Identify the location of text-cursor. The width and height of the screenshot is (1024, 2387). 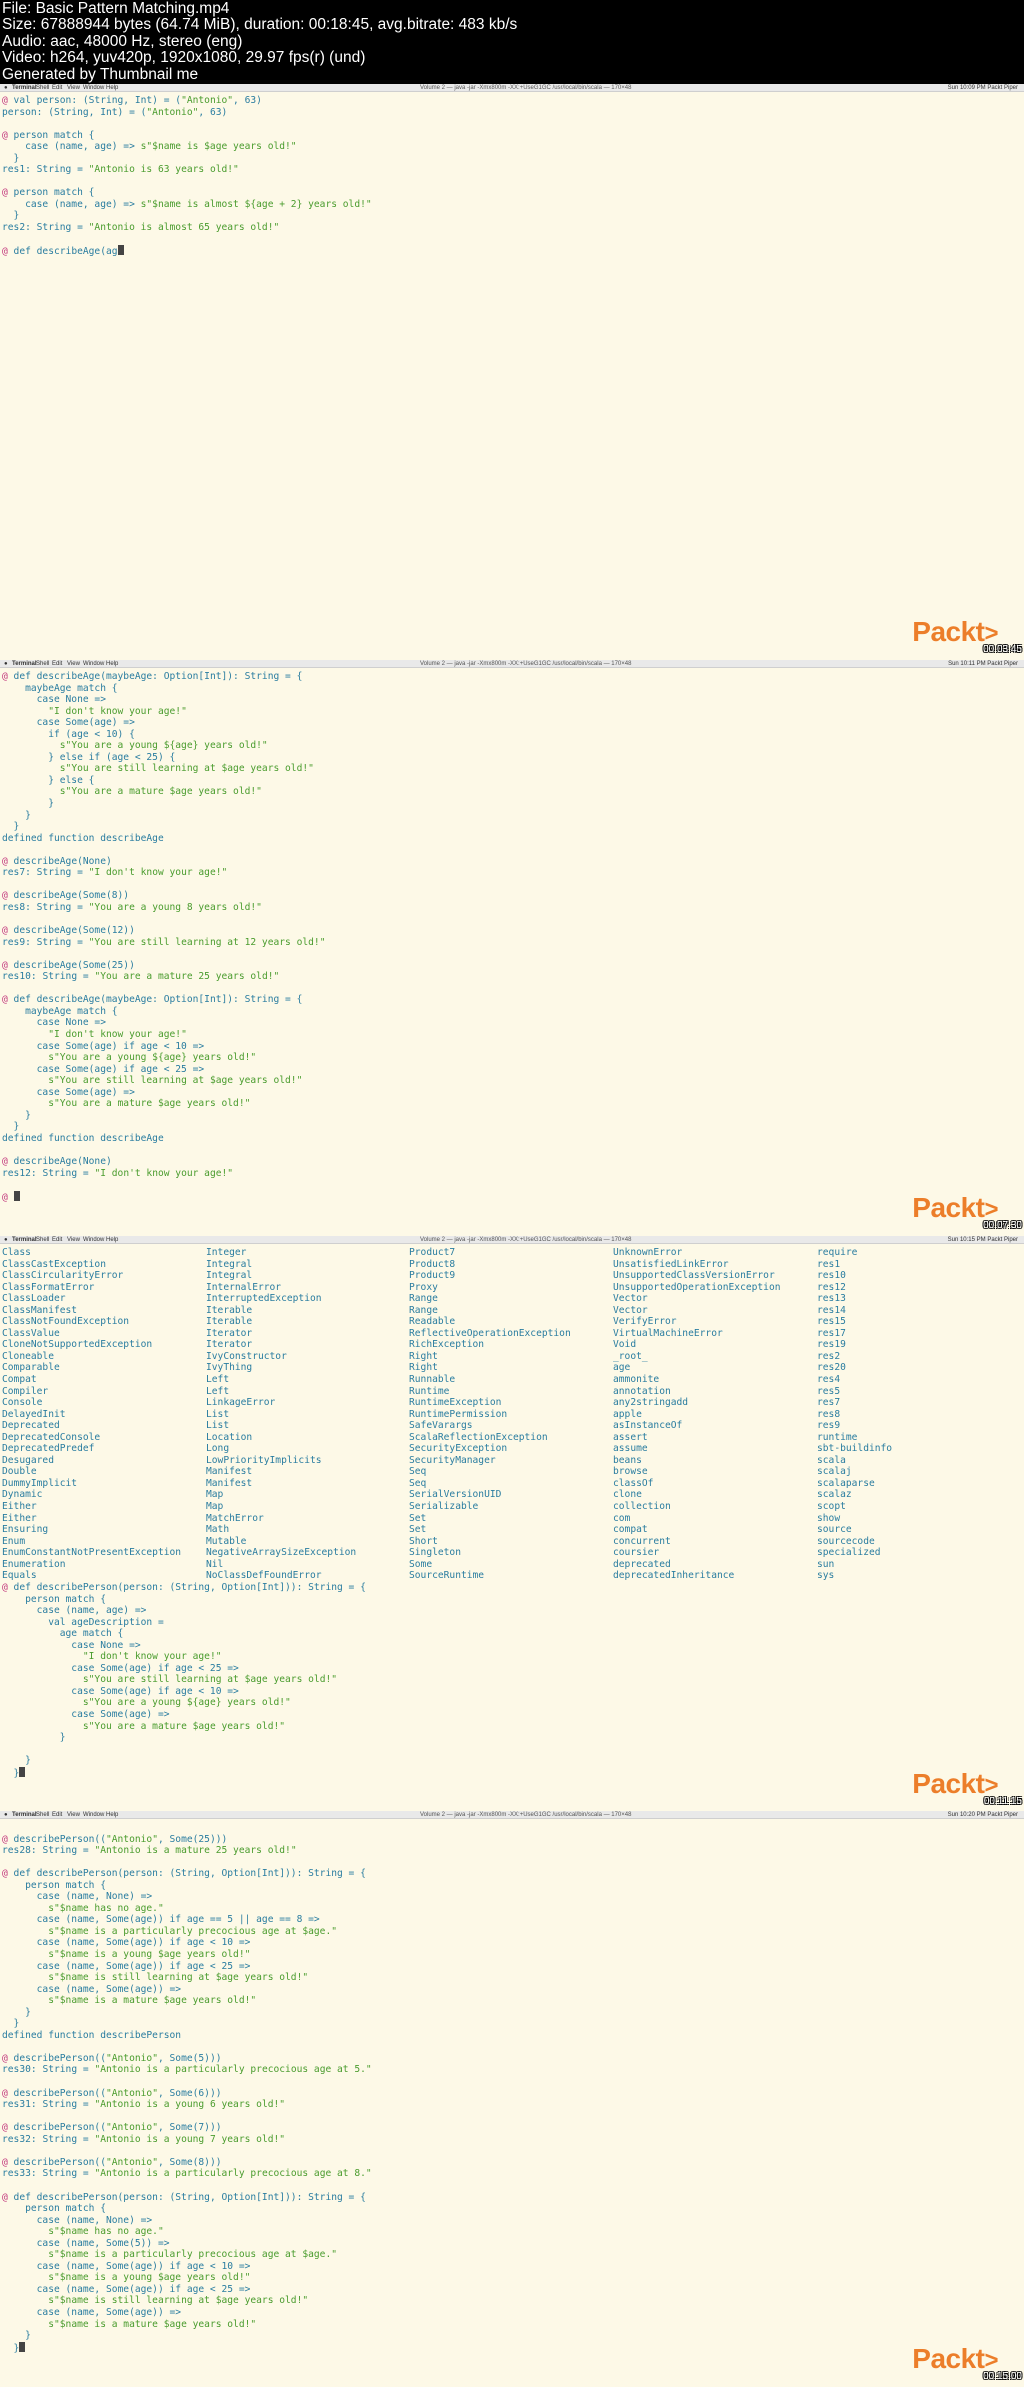
(22, 1771).